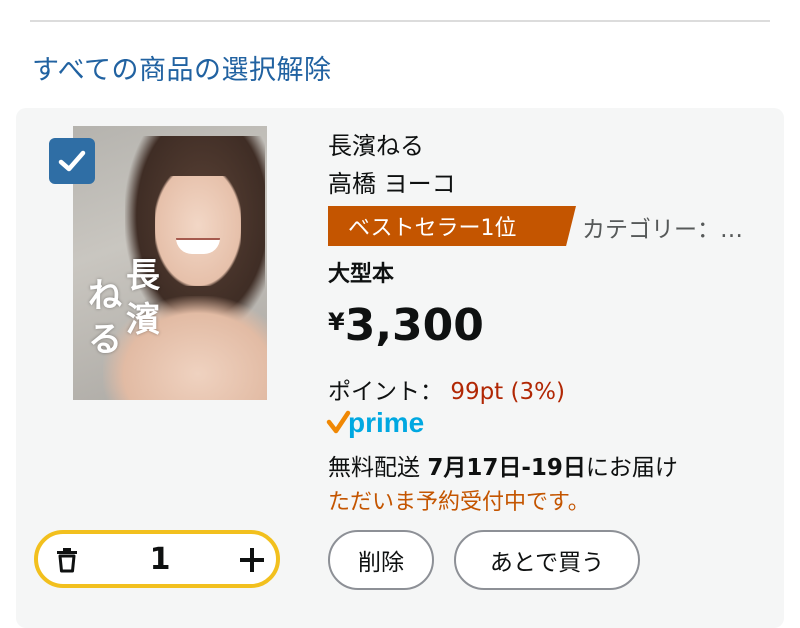  What do you see at coordinates (446, 389) in the screenshot?
I see `points-row: ポイント： 99pt (3%)` at bounding box center [446, 389].